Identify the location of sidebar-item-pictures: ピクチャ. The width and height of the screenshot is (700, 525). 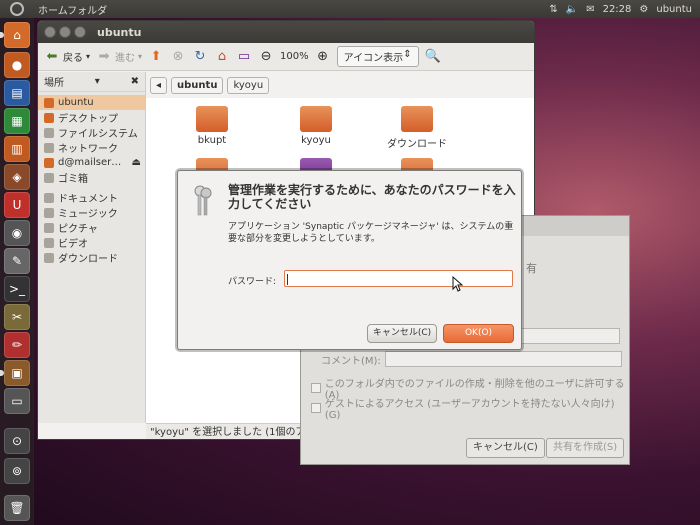
(91, 227).